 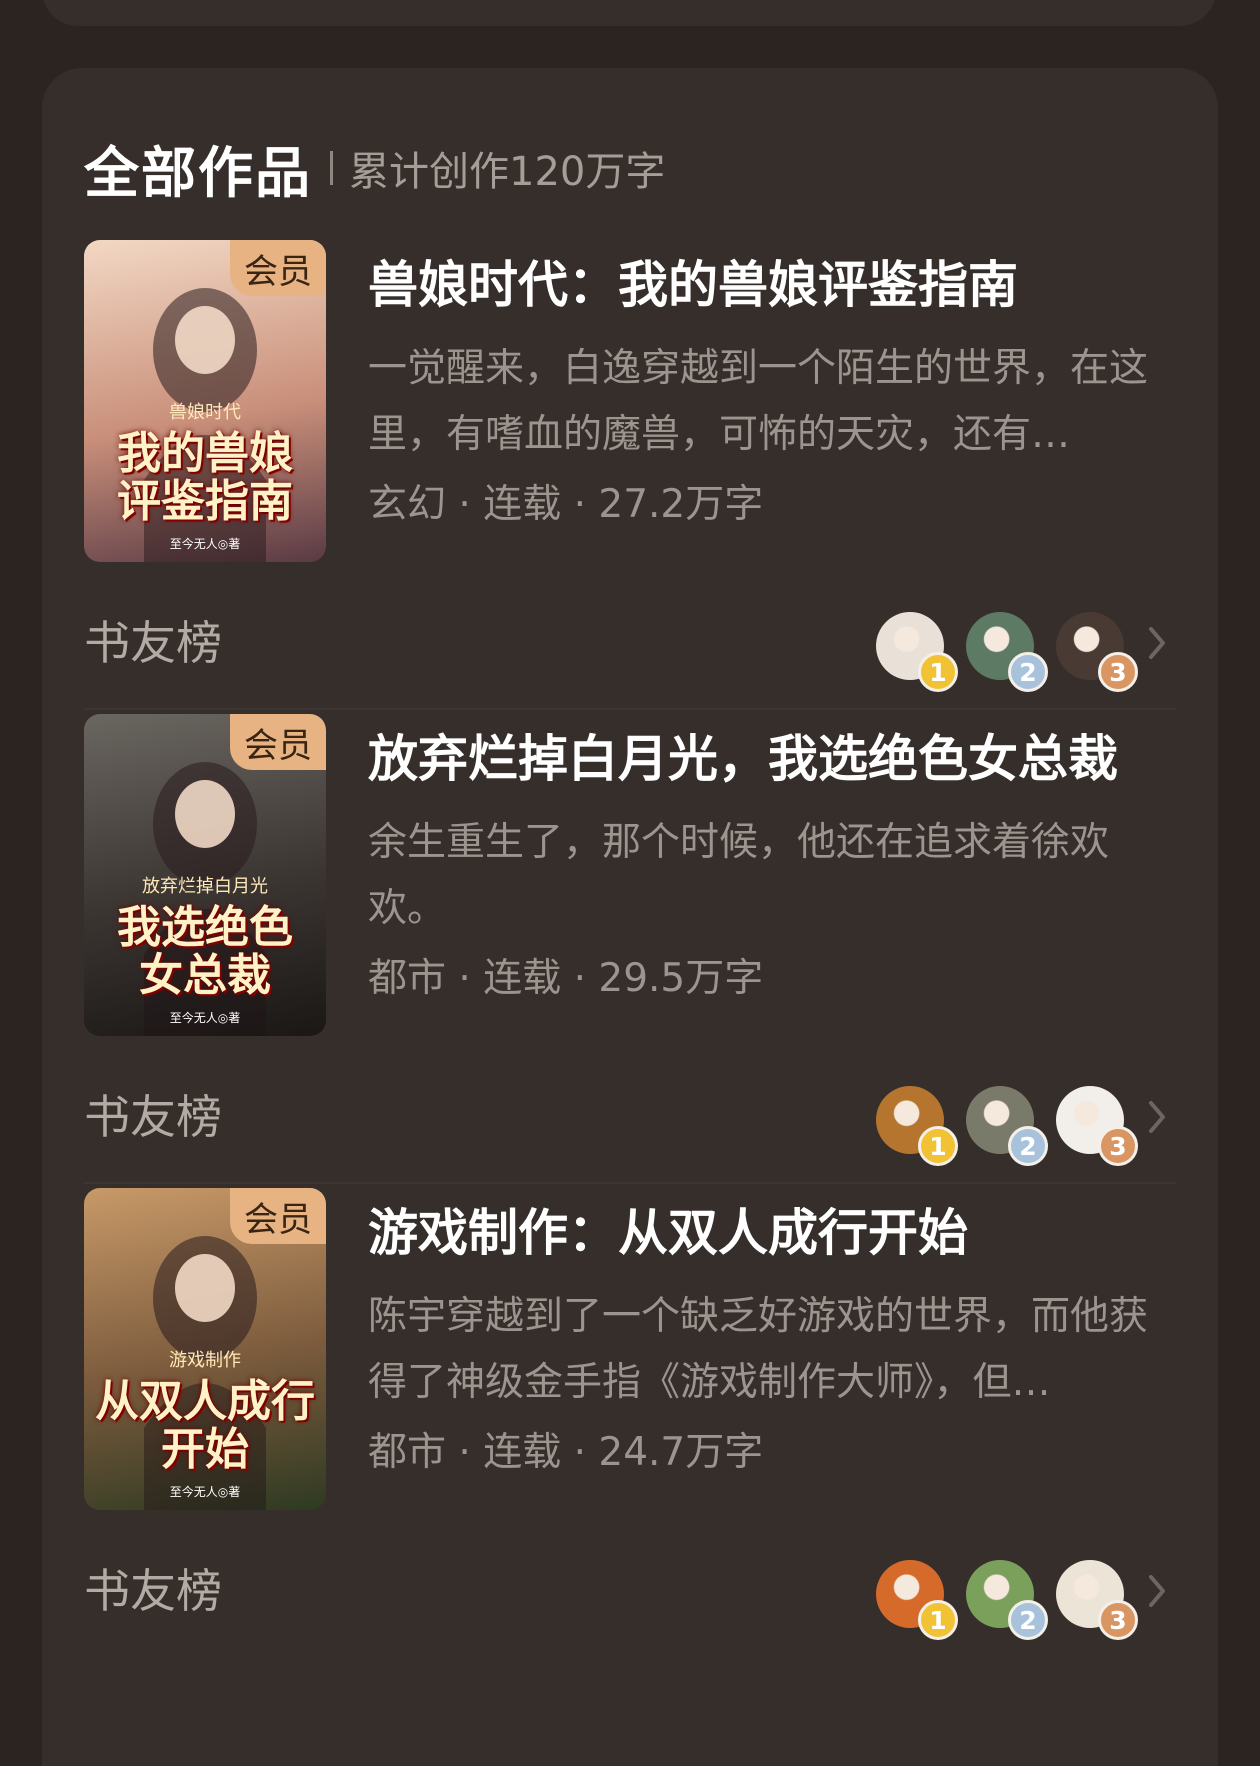 What do you see at coordinates (205, 1360) in the screenshot?
I see `cover-subtitle: 游戏制作` at bounding box center [205, 1360].